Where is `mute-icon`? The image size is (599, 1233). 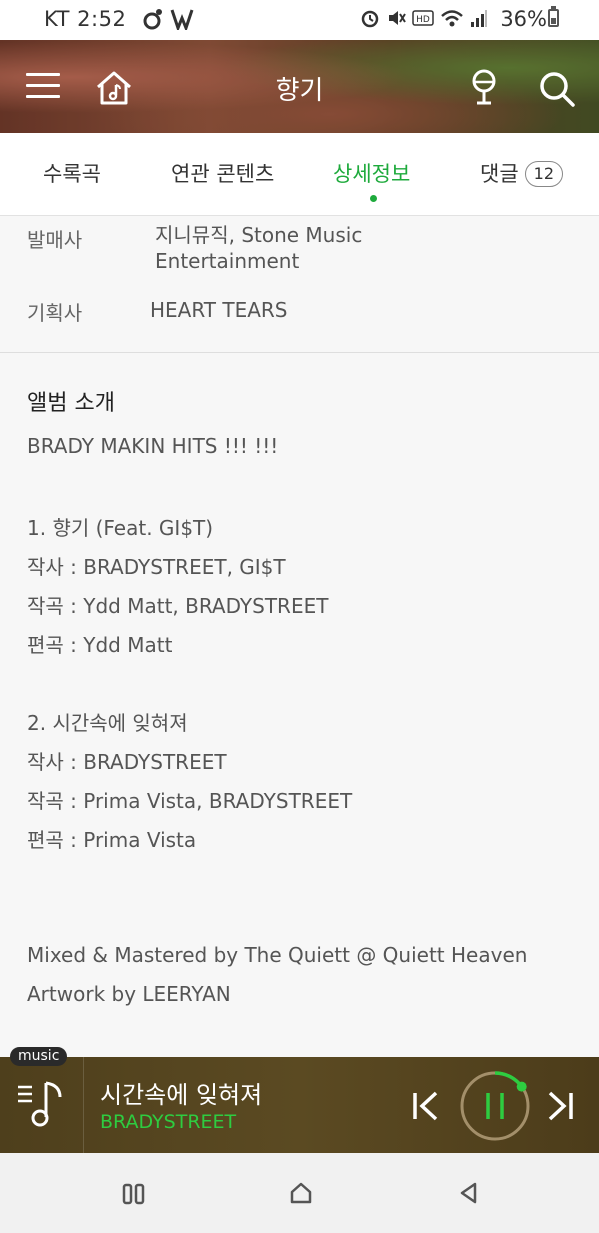
mute-icon is located at coordinates (397, 18).